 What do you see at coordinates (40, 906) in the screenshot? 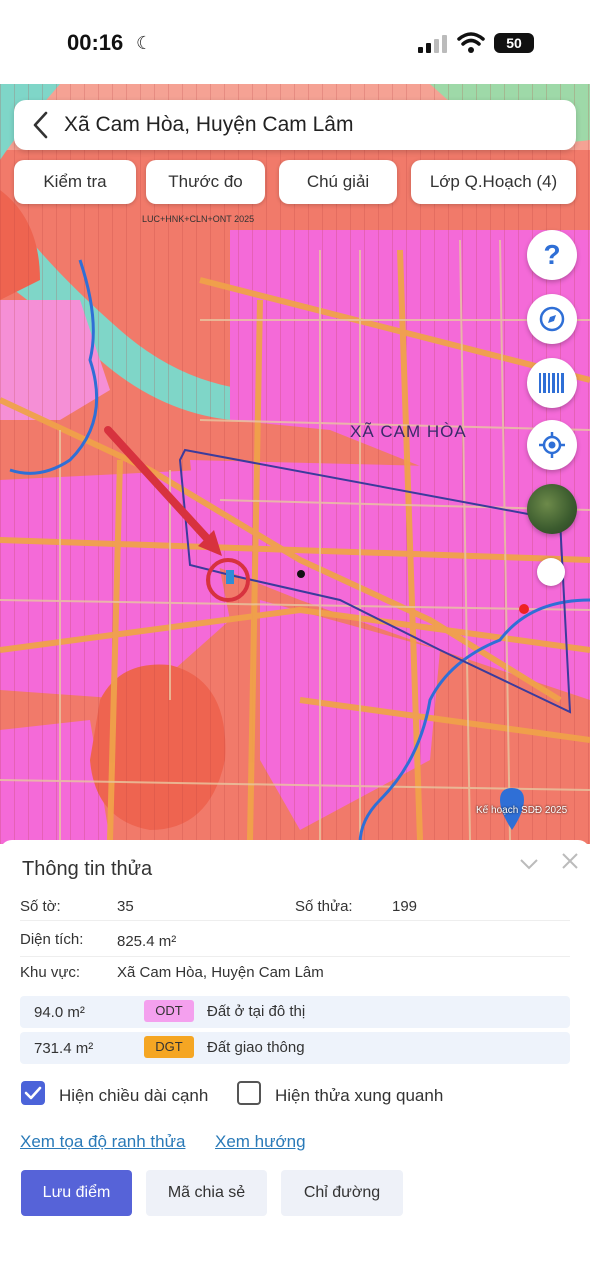
I see `sheet-label: Số tờ:` at bounding box center [40, 906].